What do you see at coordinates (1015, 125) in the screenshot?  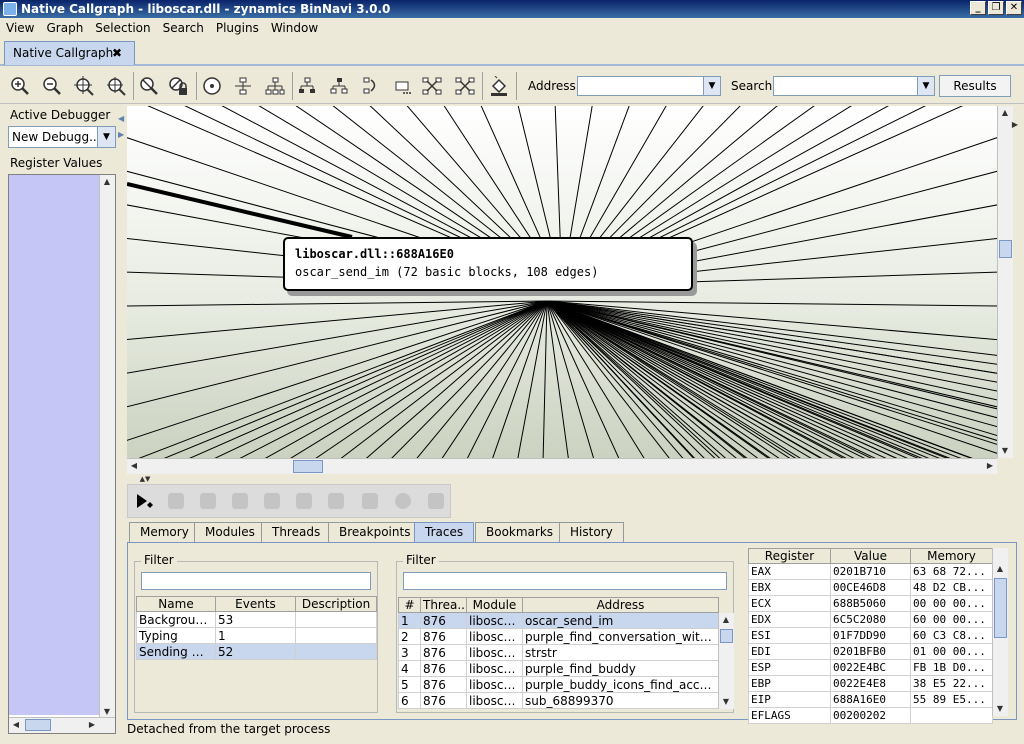 I see `collapse-right-icon: ▶` at bounding box center [1015, 125].